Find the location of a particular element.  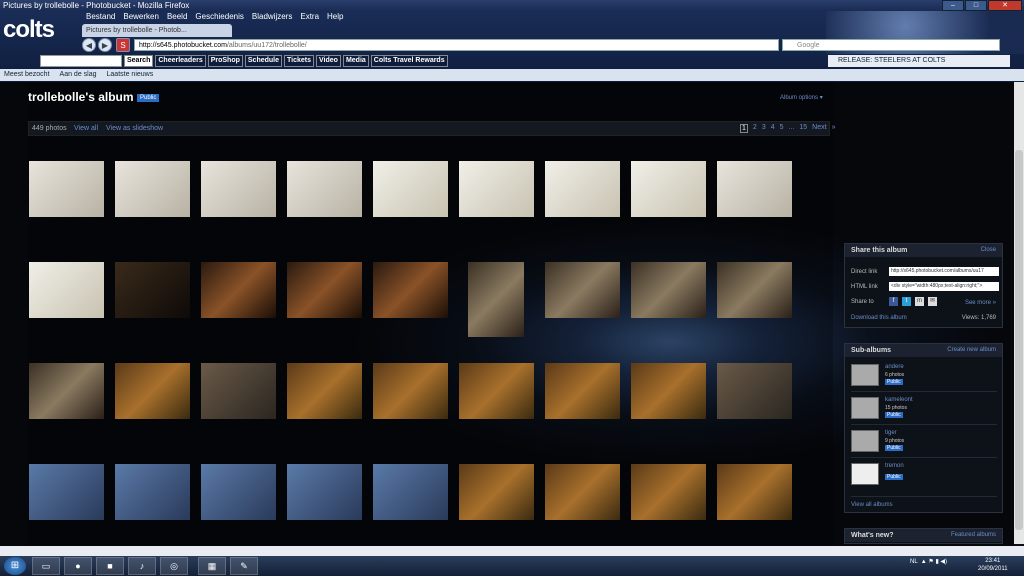

subalbum-name: andere is located at coordinates (894, 367).